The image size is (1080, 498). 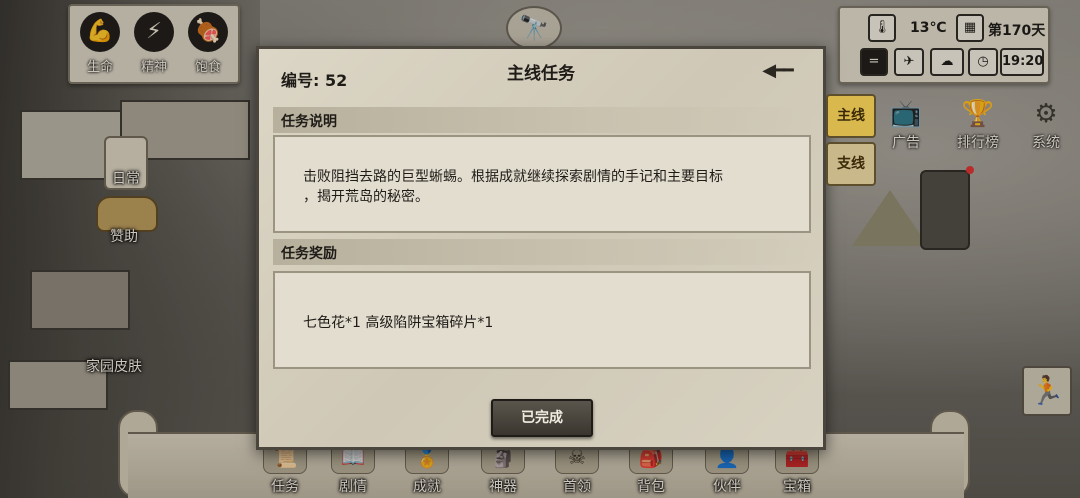 What do you see at coordinates (398, 323) in the screenshot?
I see `reward-text: 七色花*1 高级陷阱宝箱碎片*1` at bounding box center [398, 323].